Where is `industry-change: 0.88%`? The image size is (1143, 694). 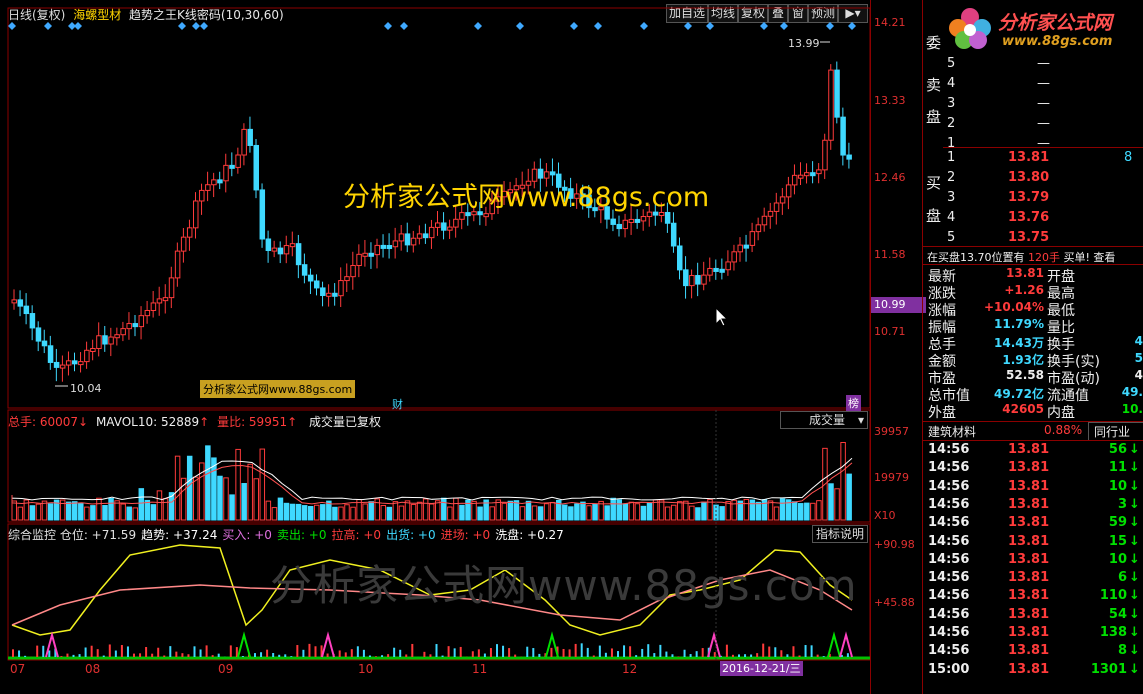
industry-change: 0.88% is located at coordinates (1063, 430).